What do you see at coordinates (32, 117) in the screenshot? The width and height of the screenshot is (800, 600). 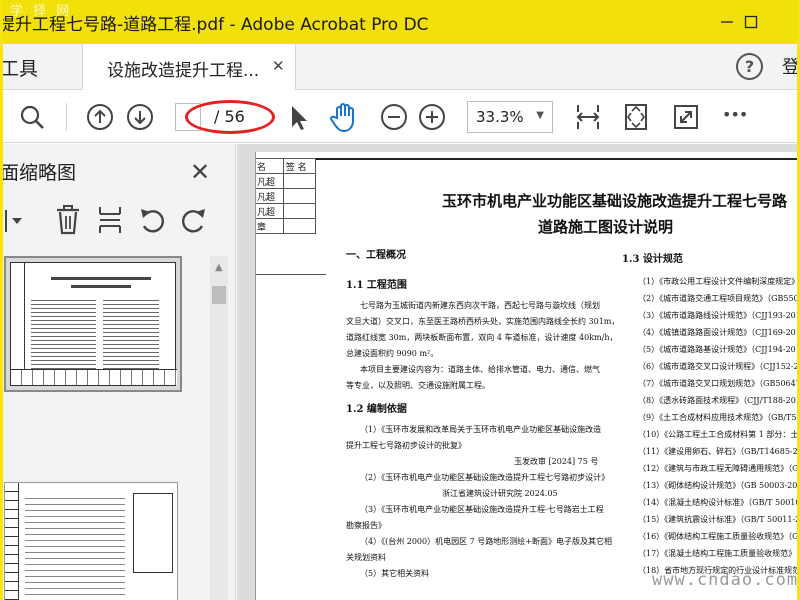 I see `search-icon` at bounding box center [32, 117].